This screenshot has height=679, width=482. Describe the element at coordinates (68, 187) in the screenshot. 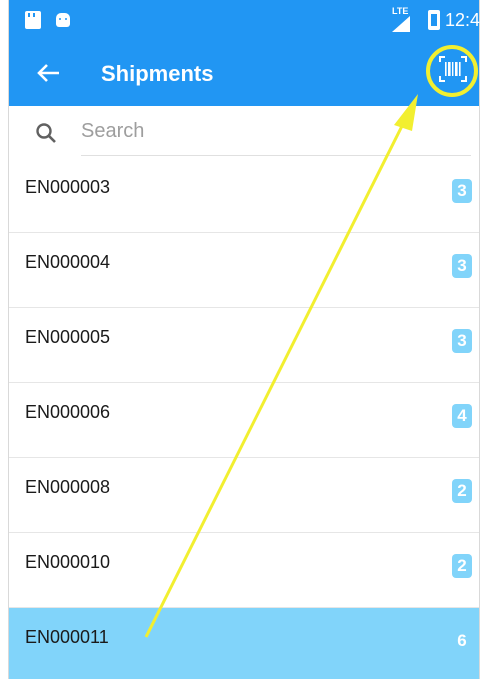

I see `shipment-id: EN000003` at that location.